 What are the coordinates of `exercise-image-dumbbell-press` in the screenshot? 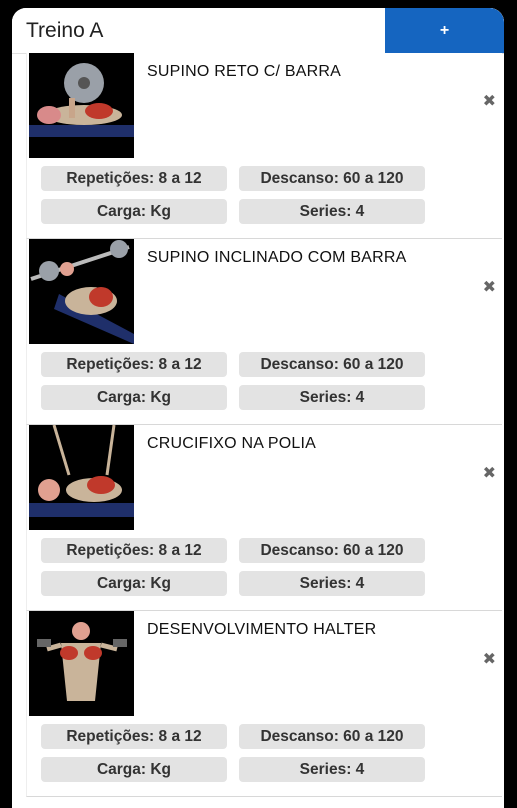 It's located at (81, 663).